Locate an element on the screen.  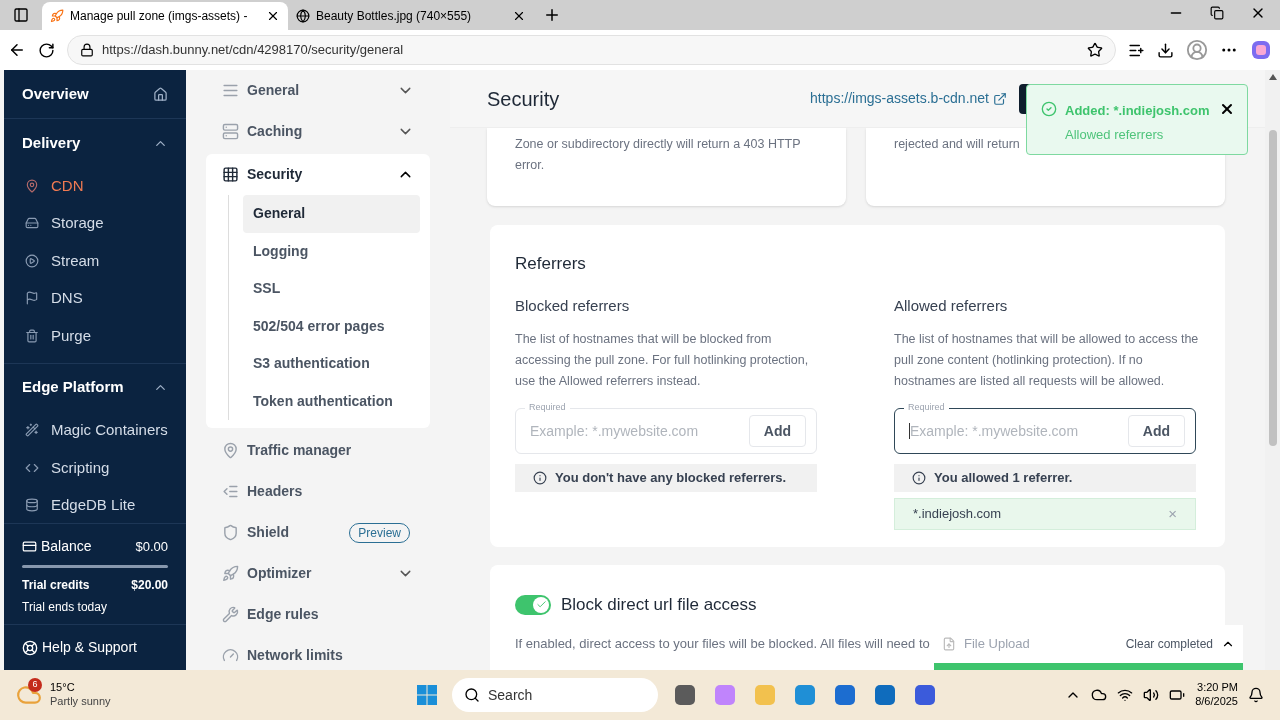
sidebar-section: Edge Platform is located at coordinates (95, 387).